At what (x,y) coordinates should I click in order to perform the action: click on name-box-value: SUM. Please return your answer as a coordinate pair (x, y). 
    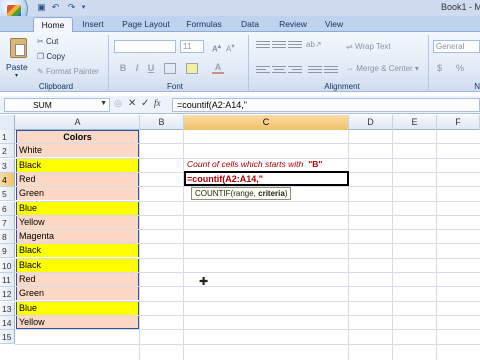
    Looking at the image, I should click on (42, 105).